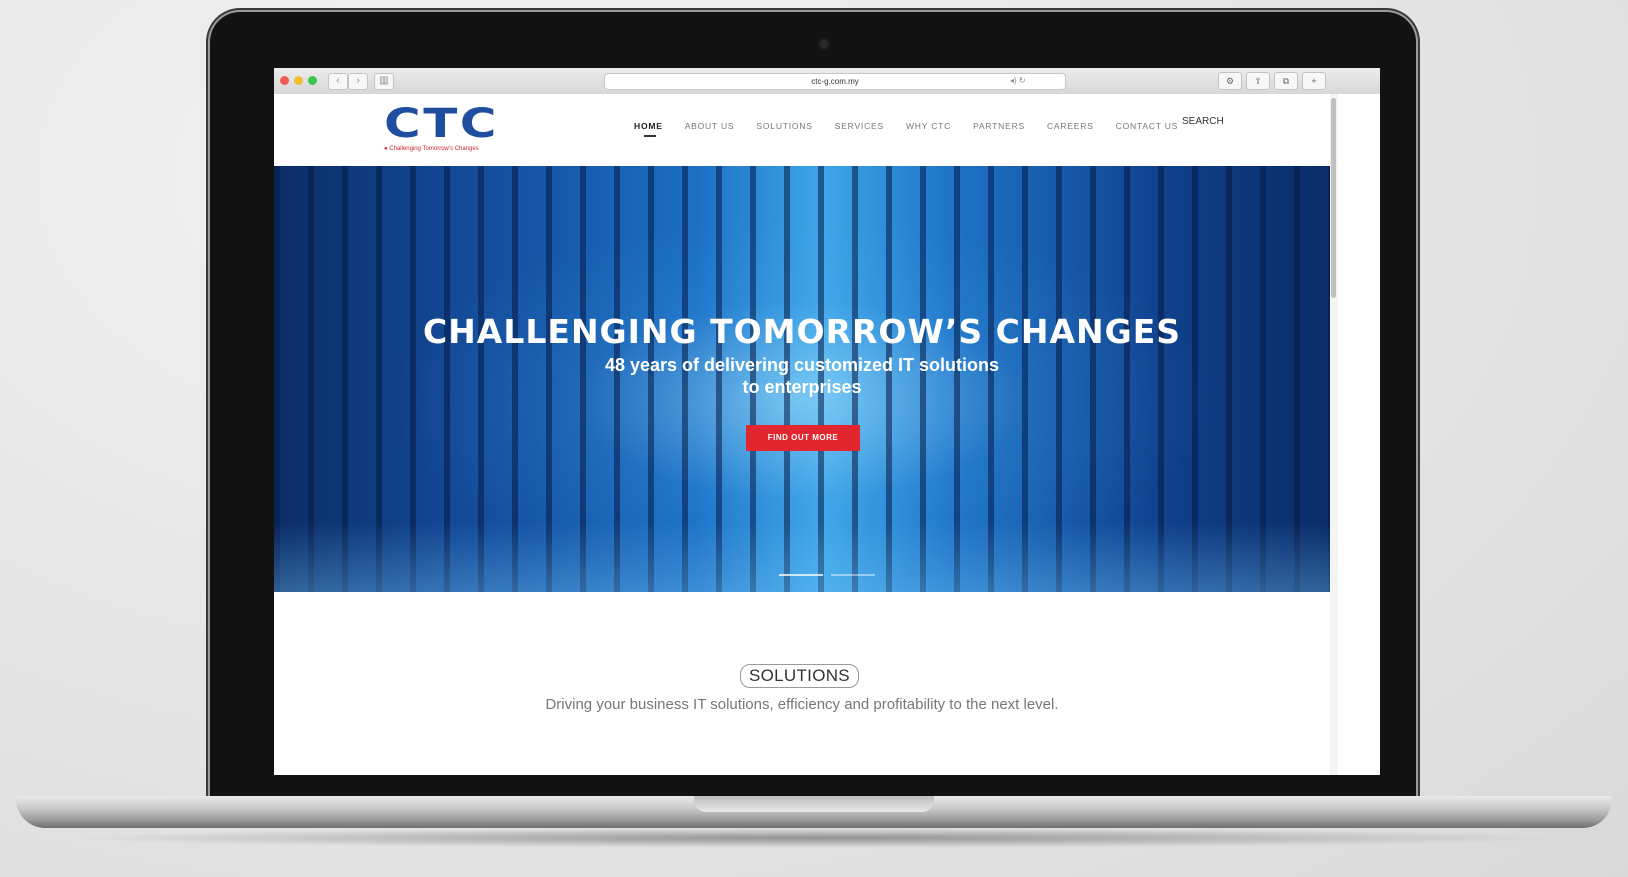 This screenshot has height=877, width=1628. Describe the element at coordinates (999, 126) in the screenshot. I see `nav-partners: PARTNERS` at that location.